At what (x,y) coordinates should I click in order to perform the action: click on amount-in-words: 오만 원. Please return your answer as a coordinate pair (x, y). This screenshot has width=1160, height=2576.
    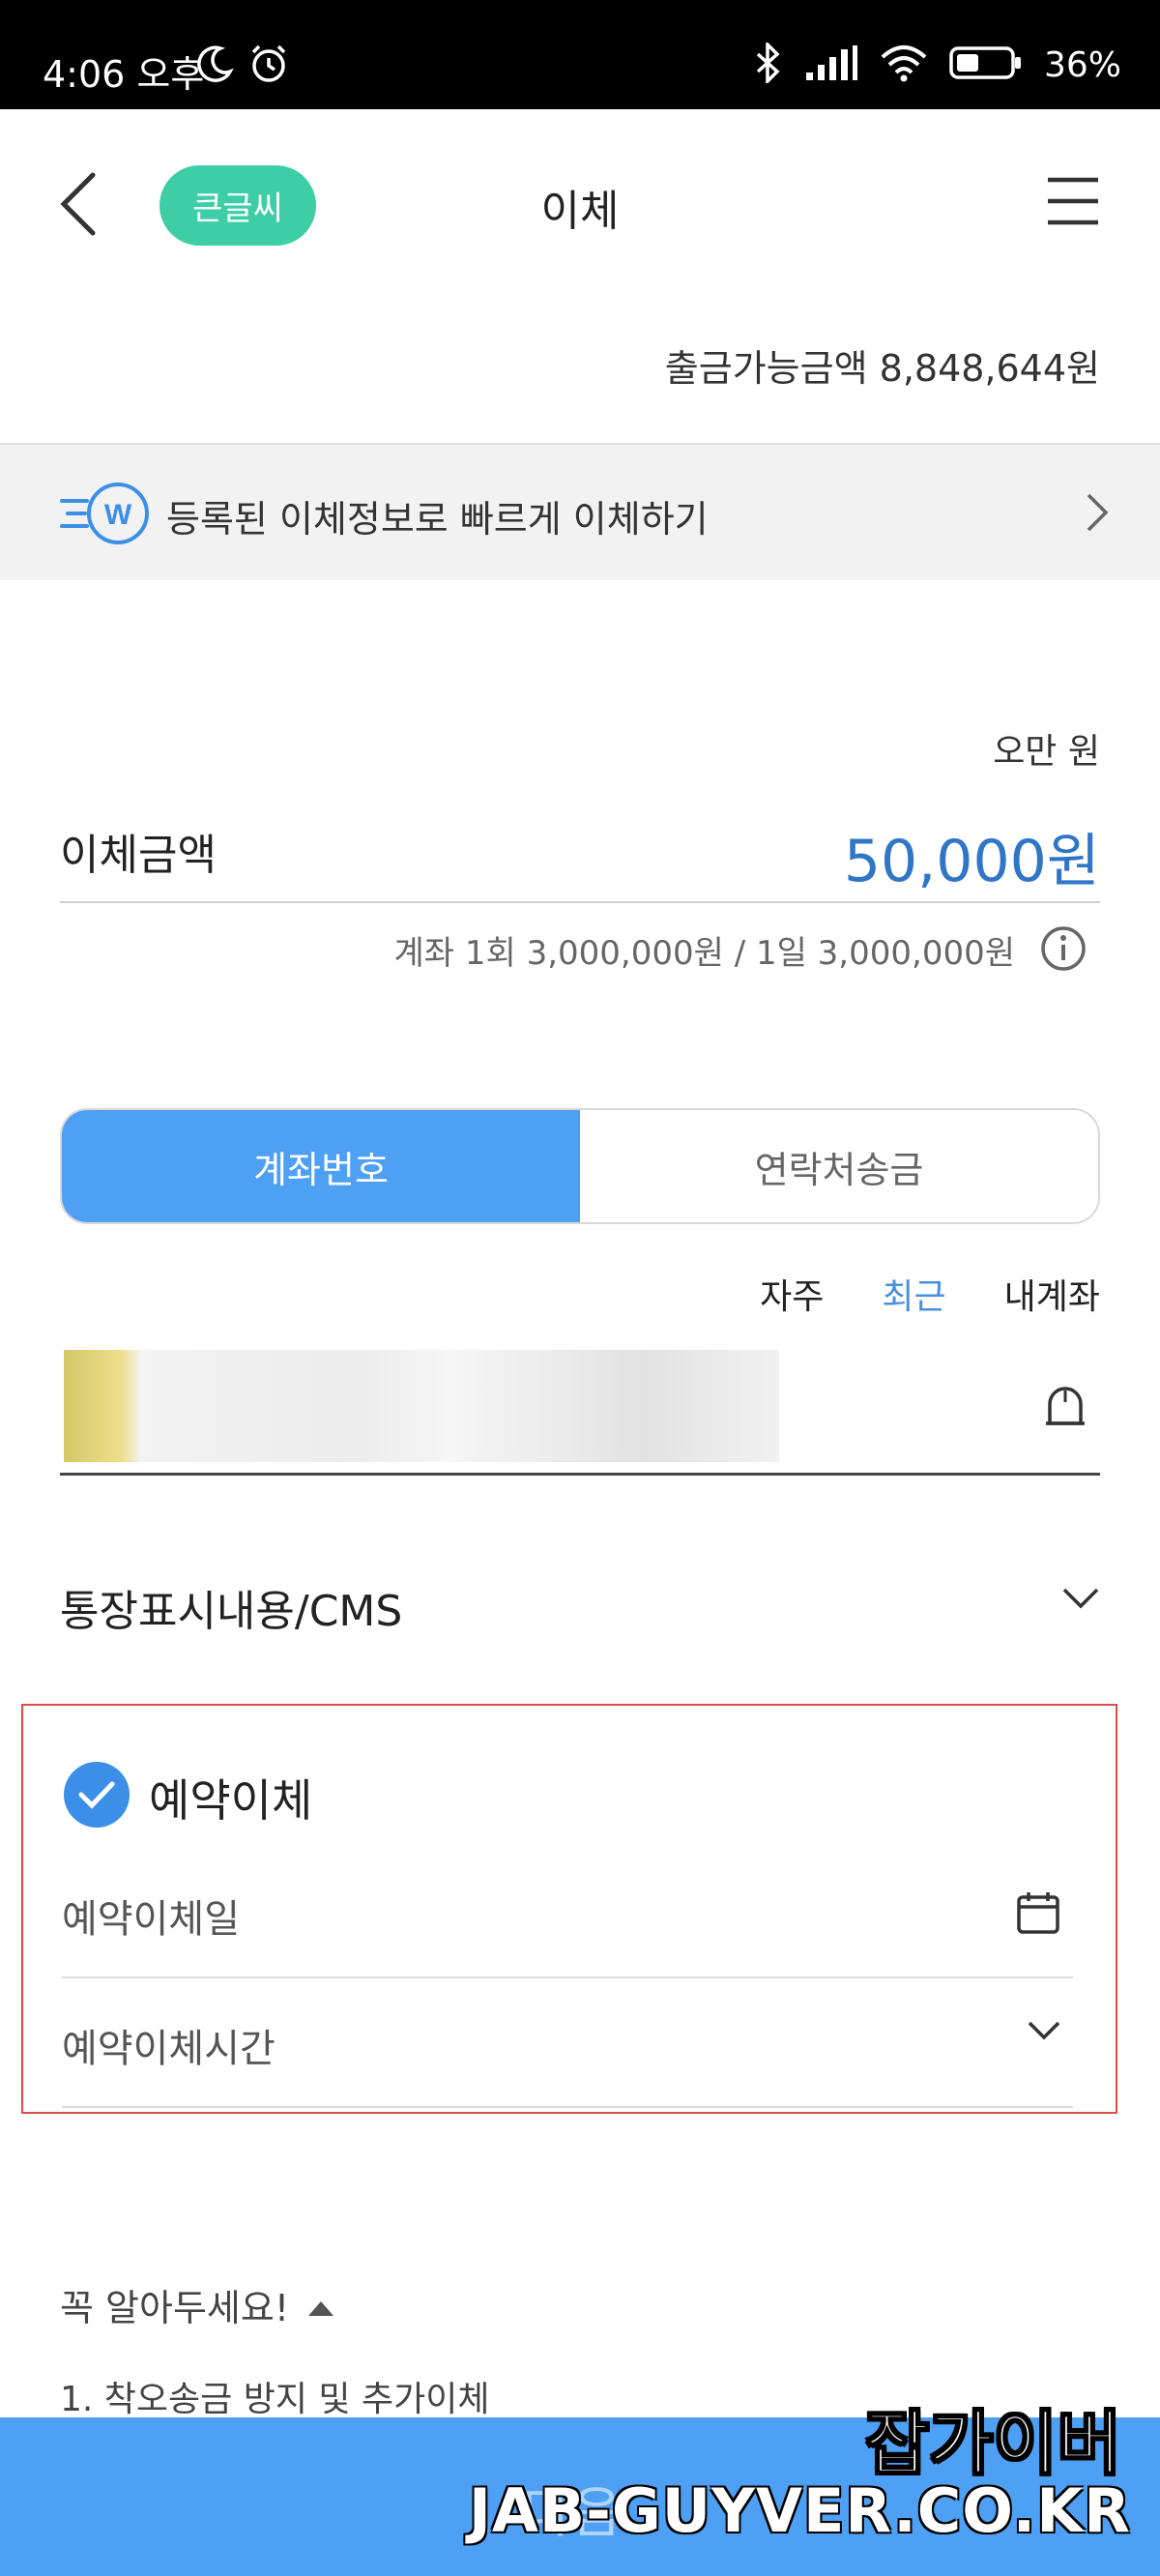
    Looking at the image, I should click on (1047, 752).